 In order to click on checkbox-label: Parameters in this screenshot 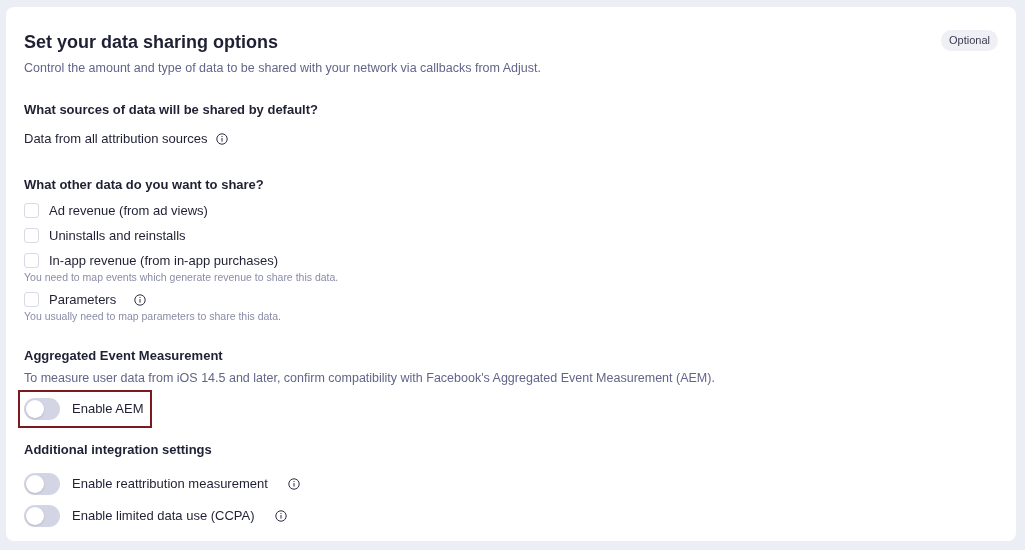, I will do `click(83, 299)`.